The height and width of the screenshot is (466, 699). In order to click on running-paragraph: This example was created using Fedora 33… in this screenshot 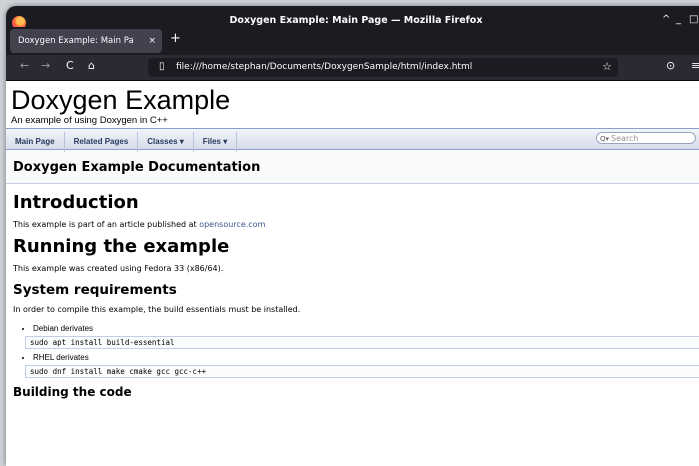, I will do `click(118, 268)`.